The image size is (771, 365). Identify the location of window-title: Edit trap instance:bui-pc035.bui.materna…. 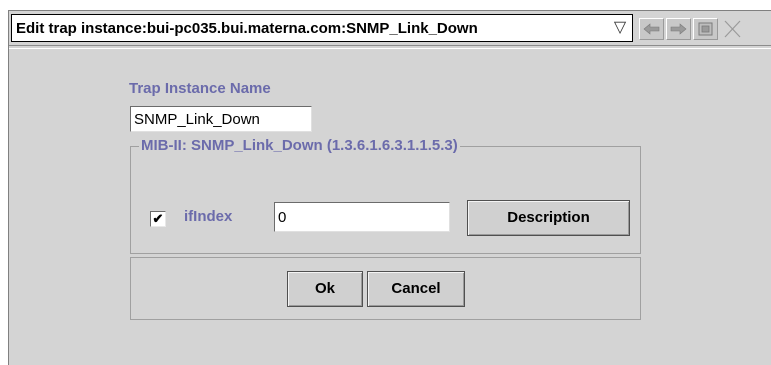
(247, 28).